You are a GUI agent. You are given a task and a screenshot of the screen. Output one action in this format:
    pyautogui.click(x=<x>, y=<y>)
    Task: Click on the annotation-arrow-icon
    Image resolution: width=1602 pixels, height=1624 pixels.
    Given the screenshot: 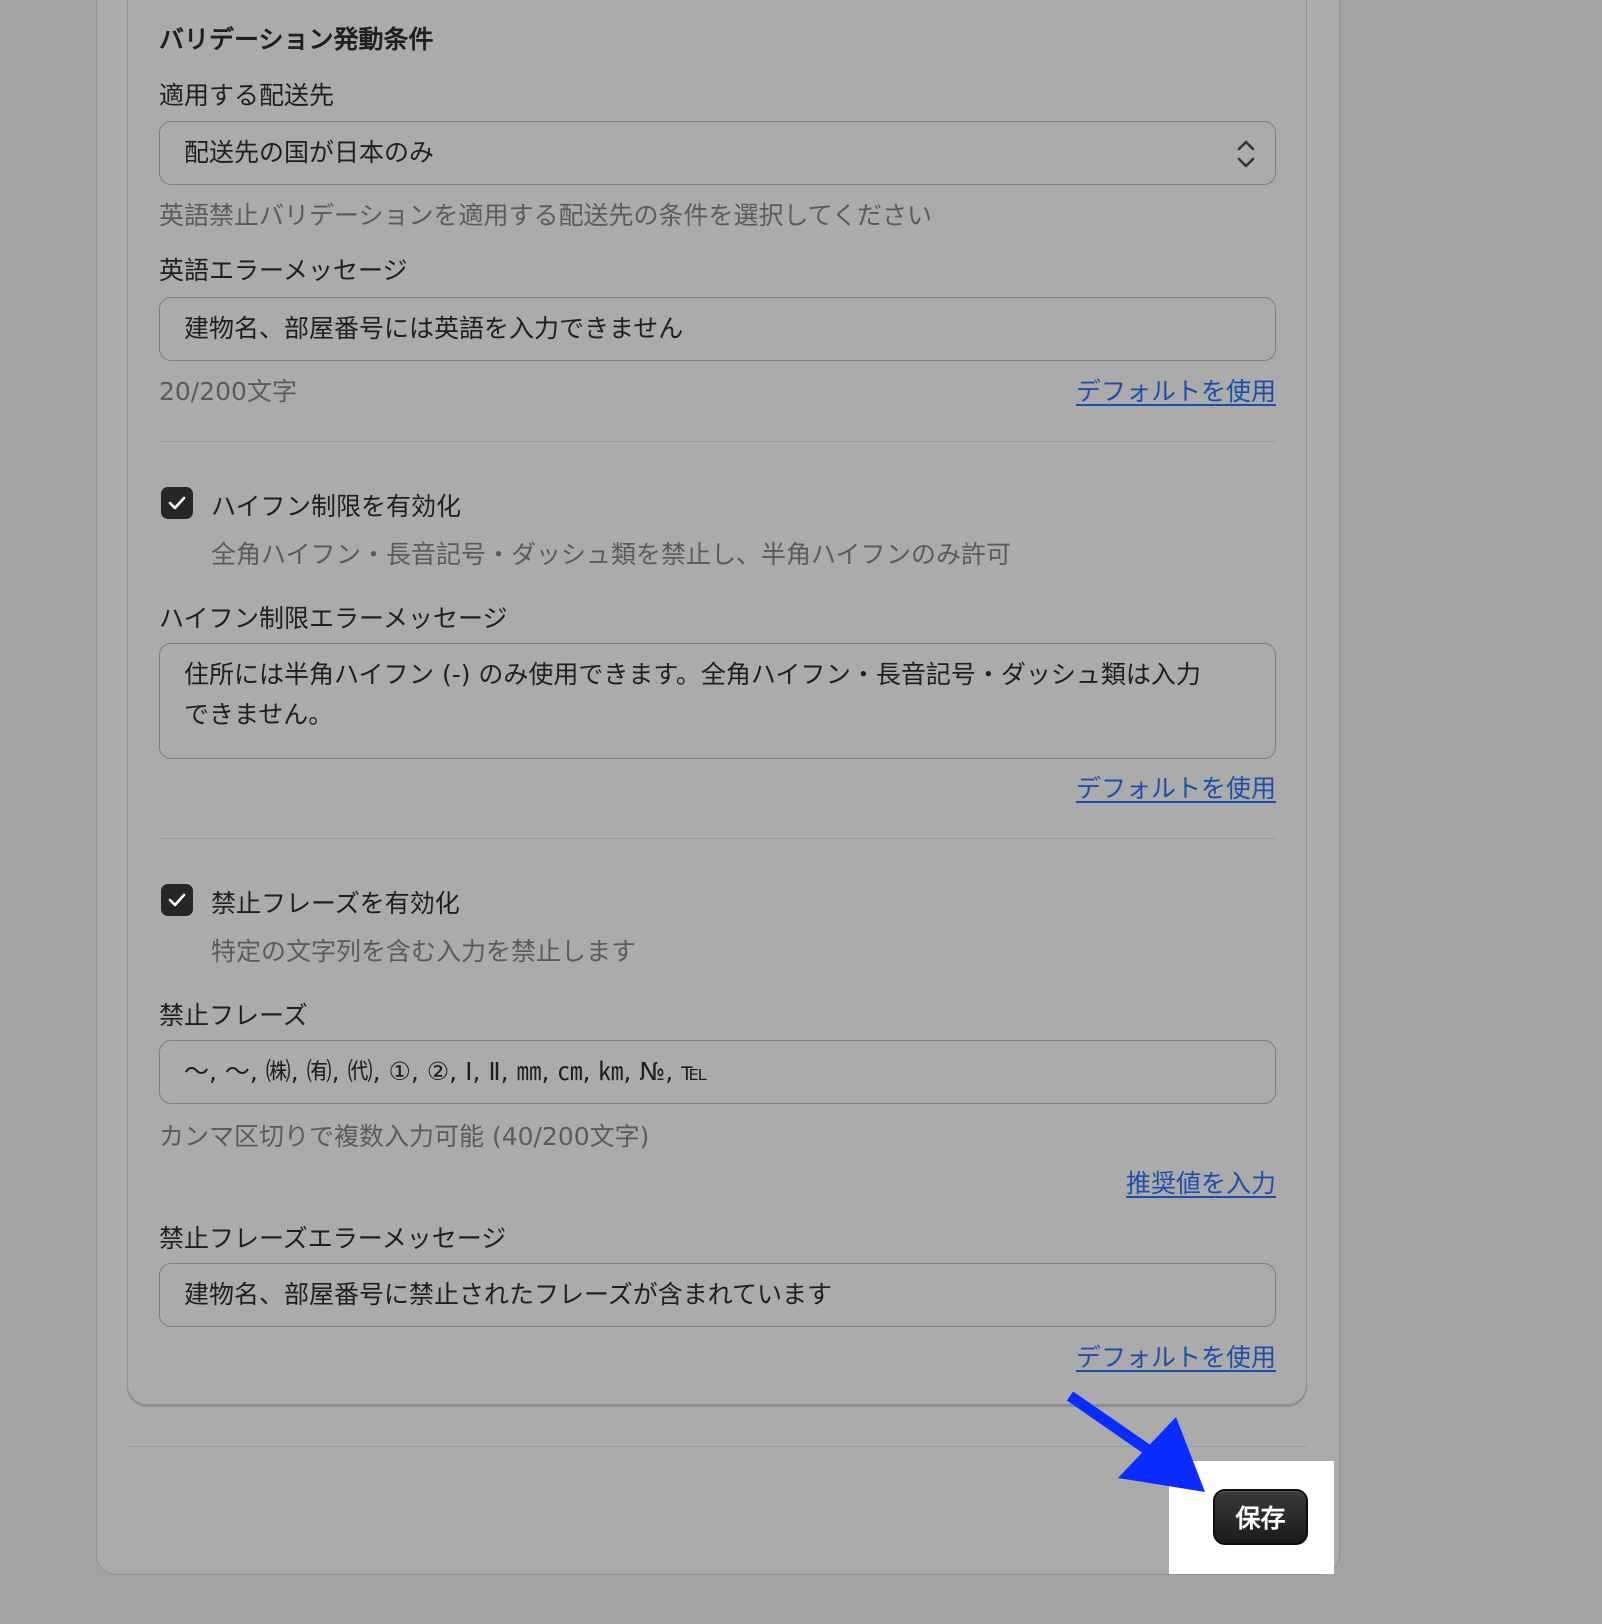 What is the action you would take?
    pyautogui.click(x=1135, y=1441)
    